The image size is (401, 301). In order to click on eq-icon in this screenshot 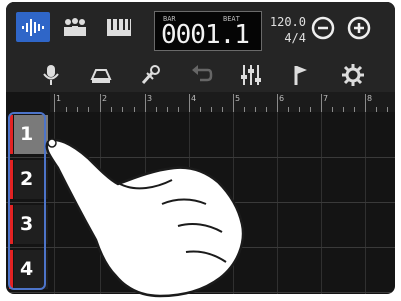, I will do `click(251, 75)`.